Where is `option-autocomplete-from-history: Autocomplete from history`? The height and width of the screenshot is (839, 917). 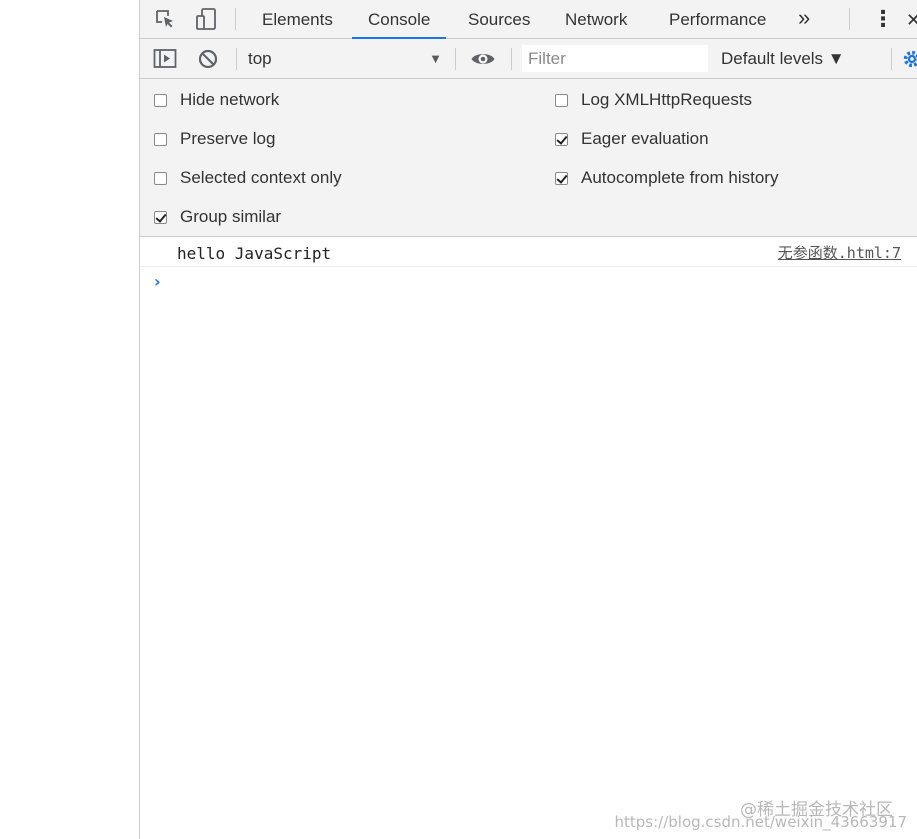
option-autocomplete-from-history: Autocomplete from history is located at coordinates (666, 178).